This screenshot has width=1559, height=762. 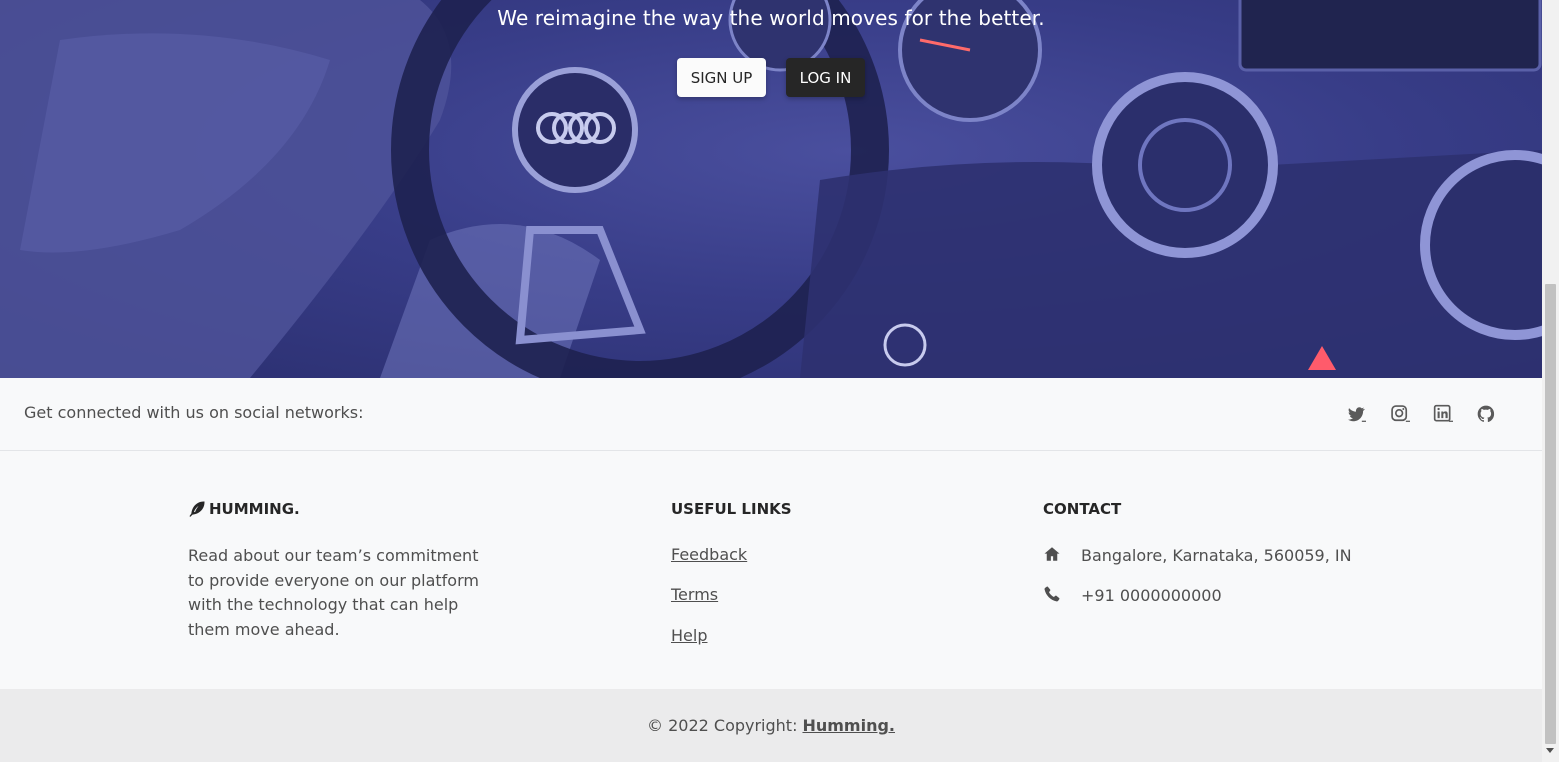 I want to click on feedback-link: Feedback, so click(x=709, y=554).